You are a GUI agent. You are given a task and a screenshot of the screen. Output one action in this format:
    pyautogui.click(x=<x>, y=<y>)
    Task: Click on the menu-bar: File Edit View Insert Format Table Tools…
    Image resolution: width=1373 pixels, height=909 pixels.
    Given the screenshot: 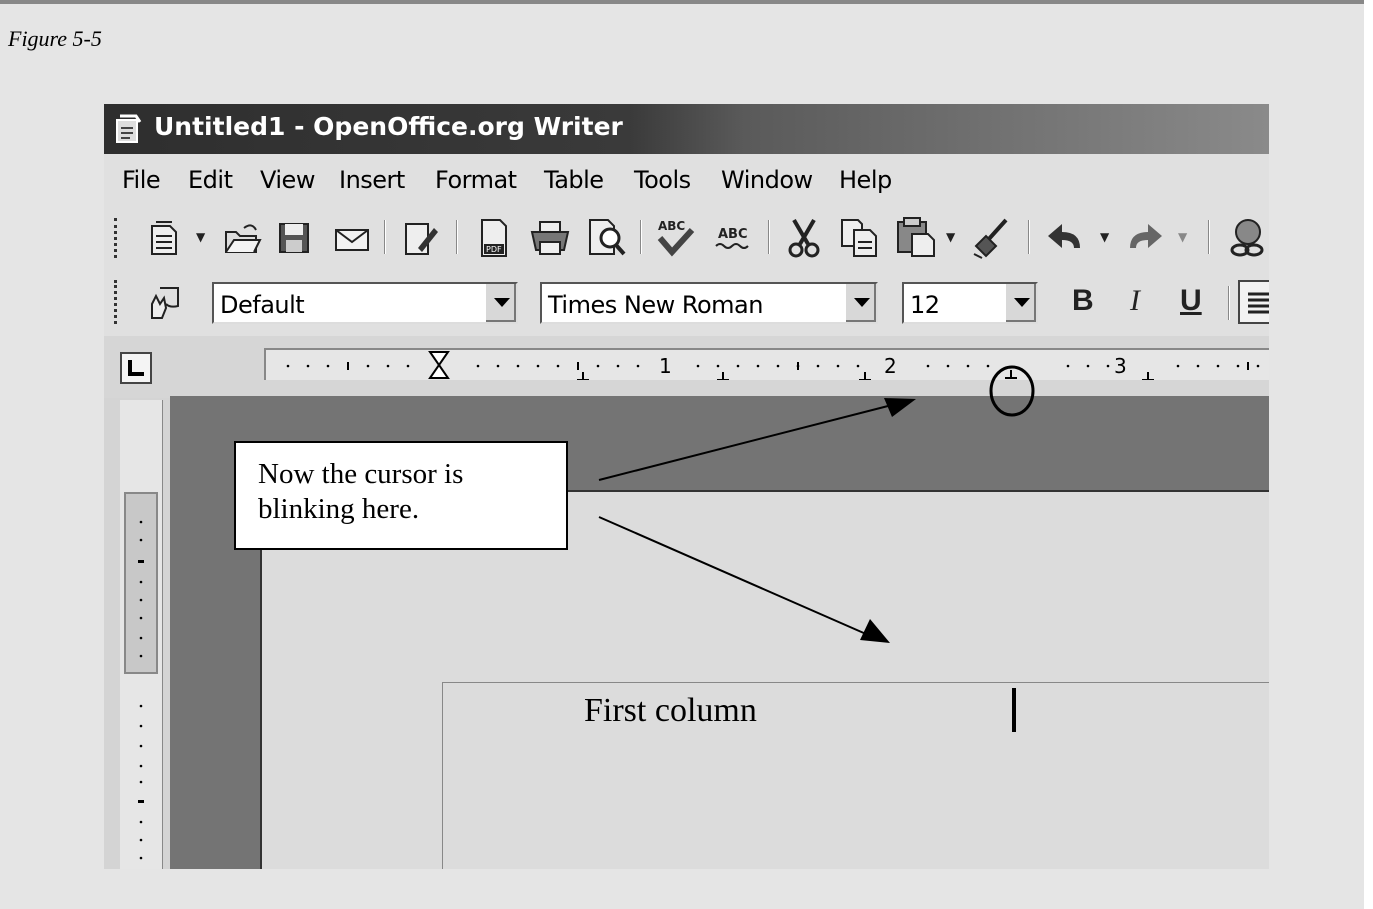 What is the action you would take?
    pyautogui.click(x=686, y=180)
    